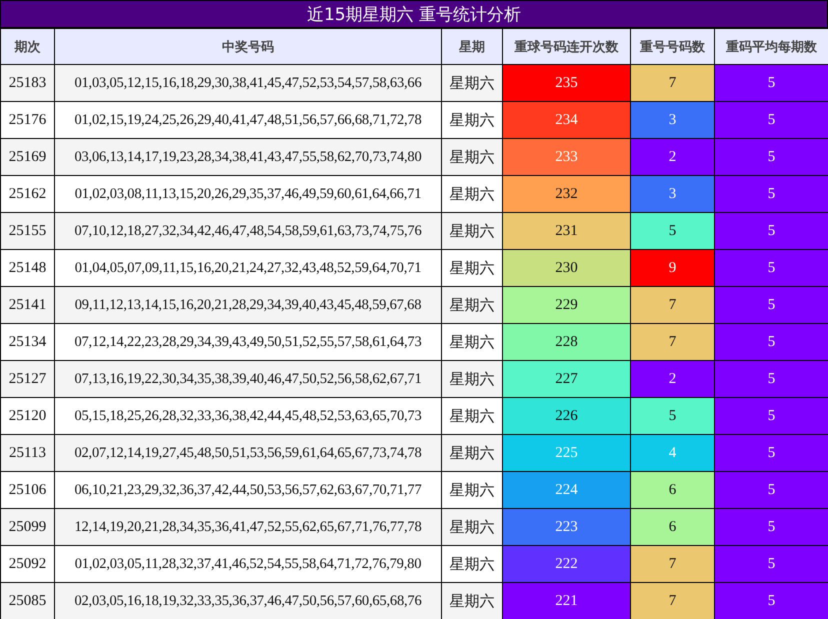 This screenshot has height=619, width=828. Describe the element at coordinates (672, 453) in the screenshot. I see `table-cell: 4` at that location.